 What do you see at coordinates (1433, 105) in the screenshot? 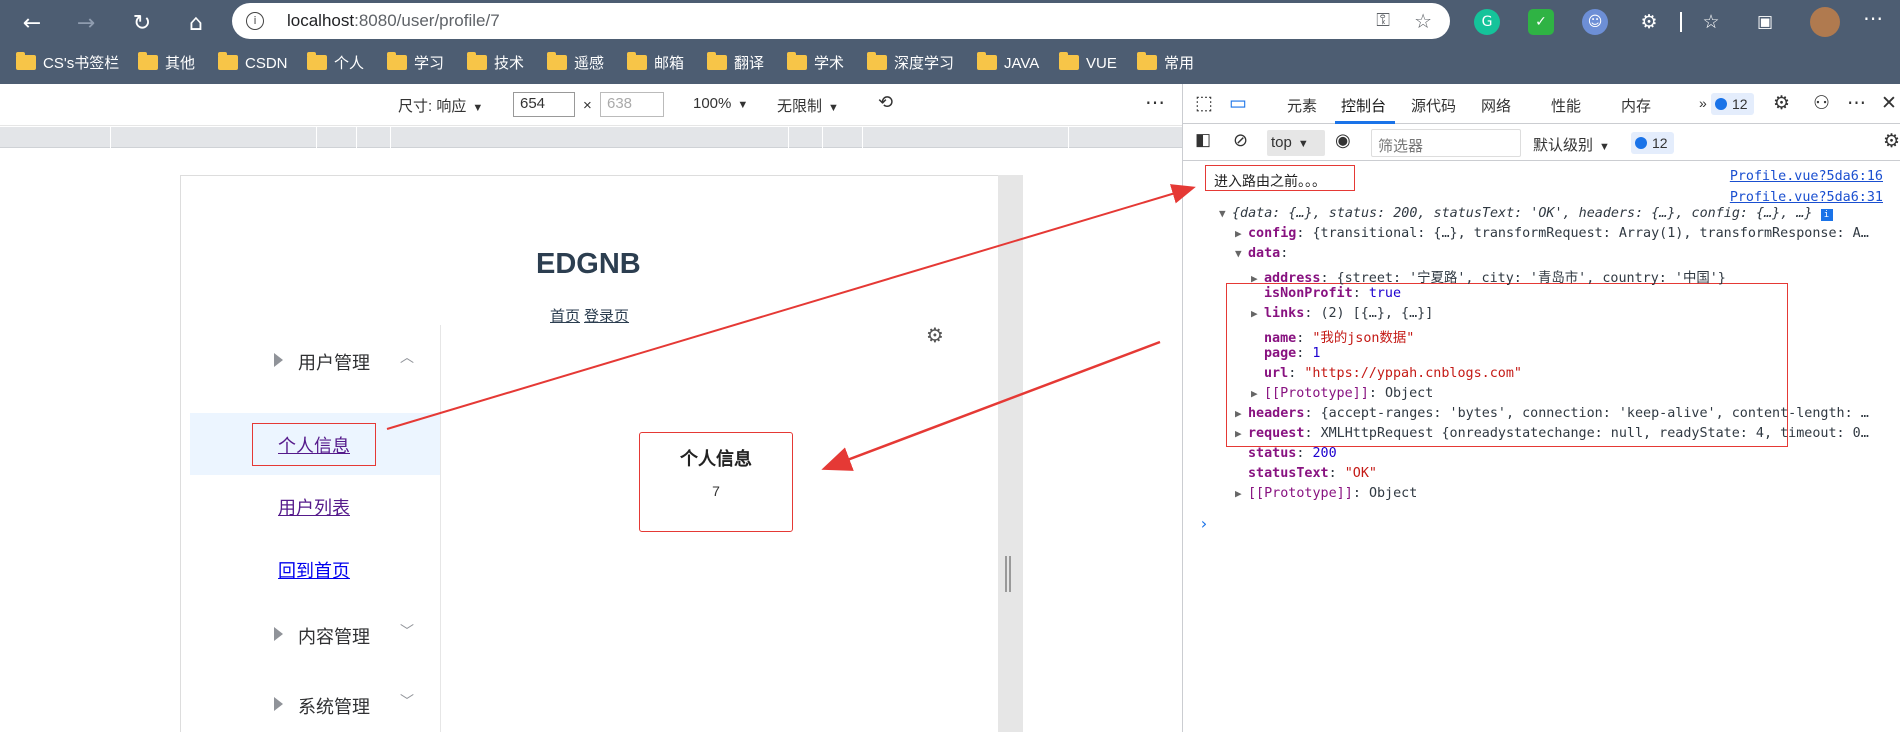
I see `tab-sources: 源代码` at bounding box center [1433, 105].